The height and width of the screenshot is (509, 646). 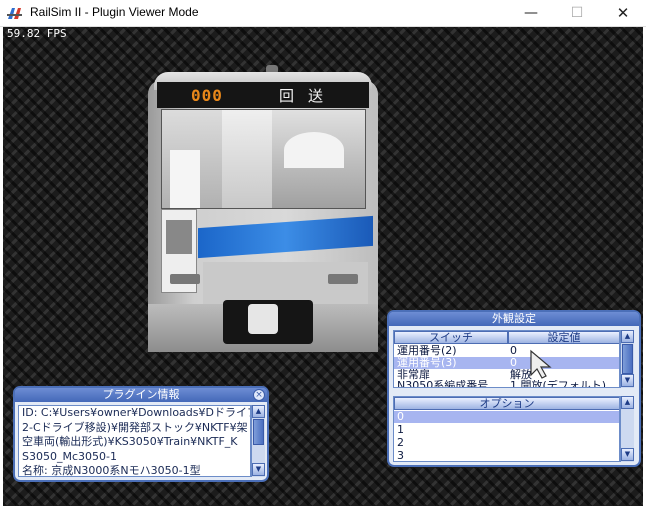 I want to click on switch-row: N3050系編成番号 1 開放(デフォルト), so click(x=506, y=383).